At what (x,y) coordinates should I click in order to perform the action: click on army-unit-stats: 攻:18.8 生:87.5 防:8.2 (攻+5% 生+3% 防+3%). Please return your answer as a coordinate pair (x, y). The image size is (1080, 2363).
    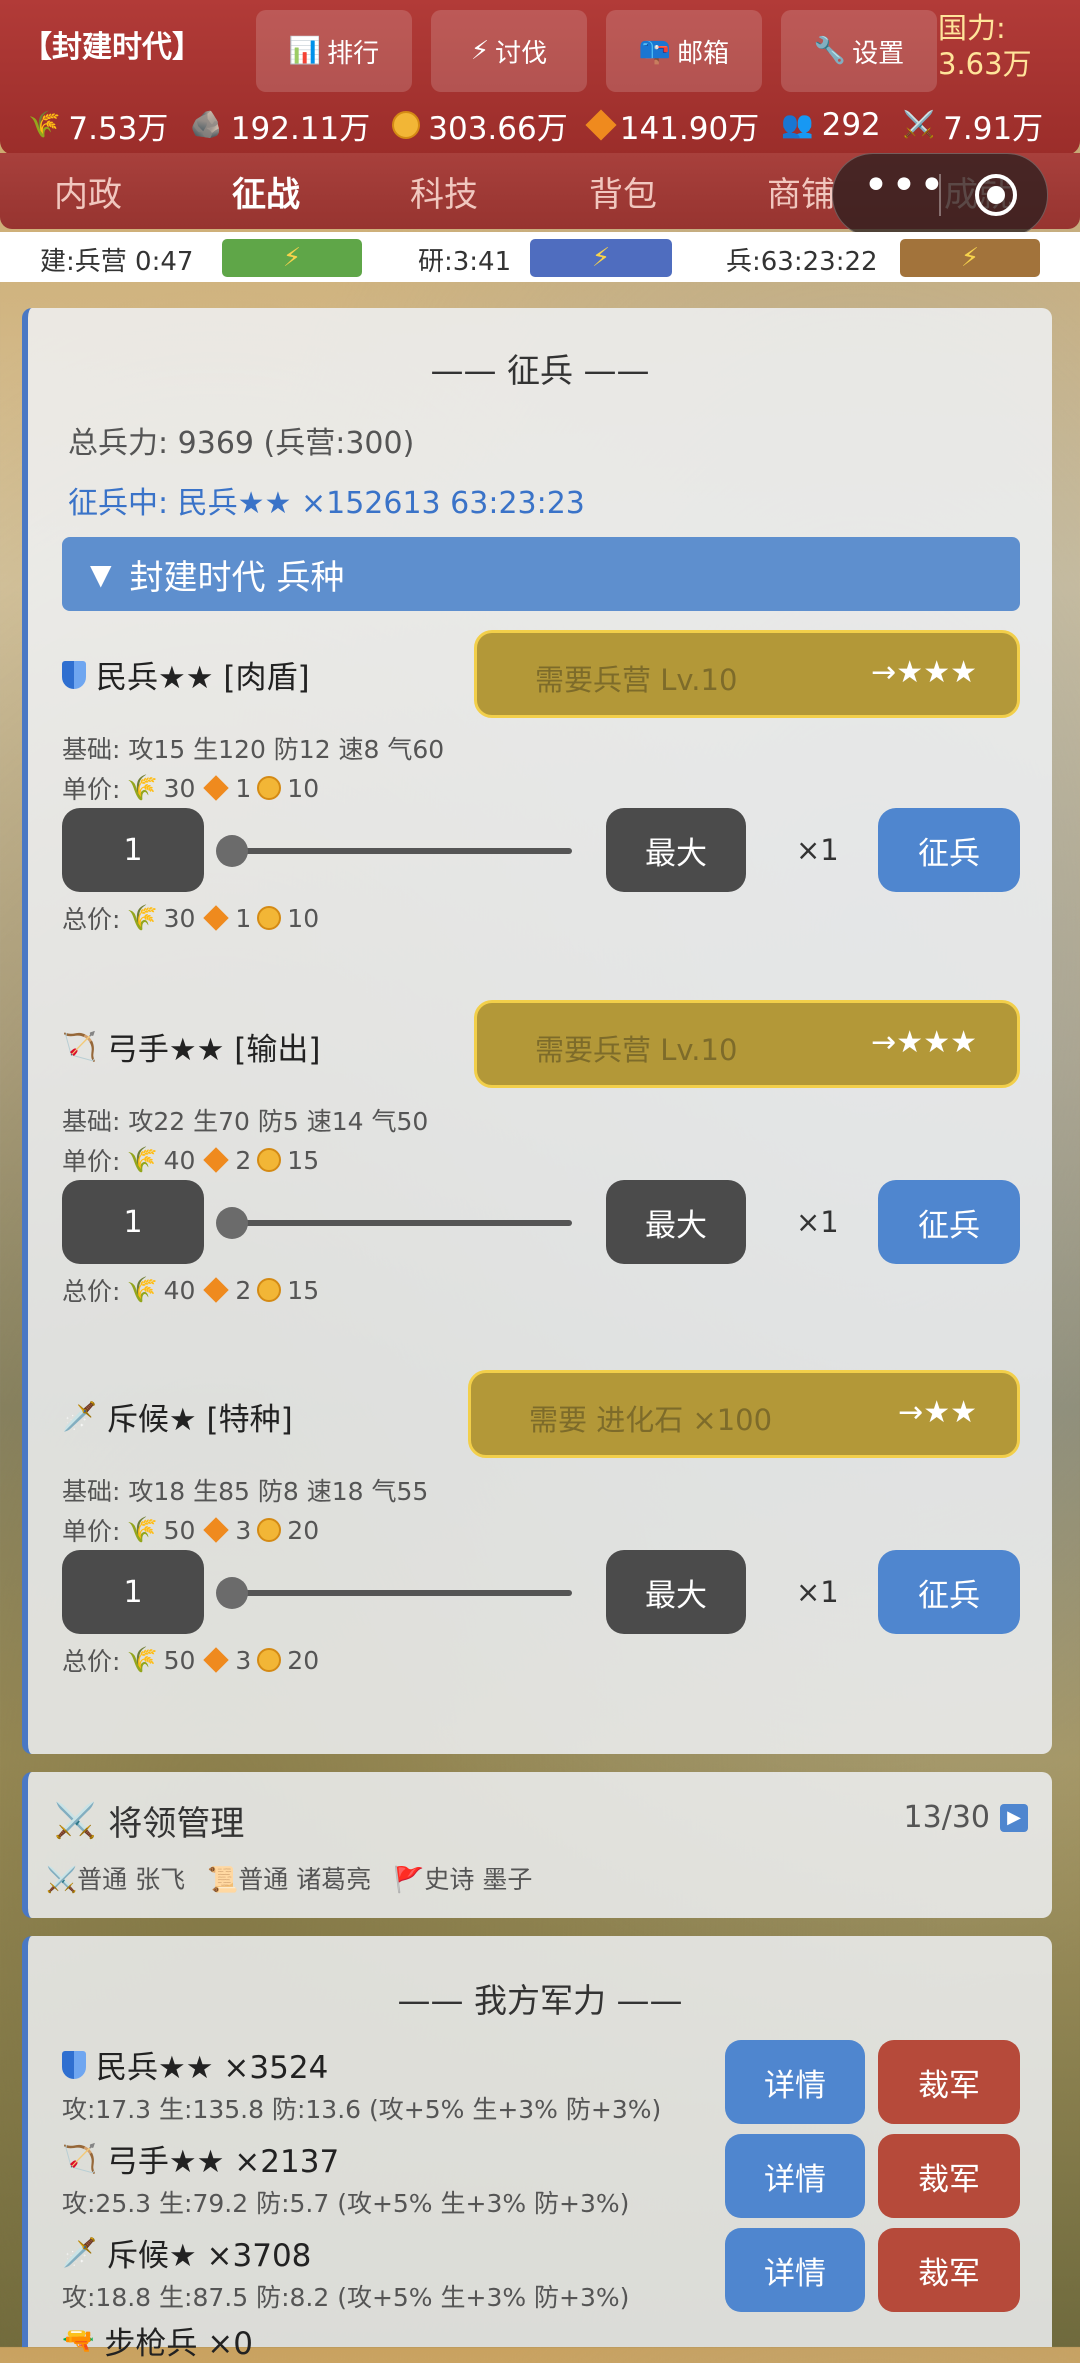
    Looking at the image, I should click on (346, 2297).